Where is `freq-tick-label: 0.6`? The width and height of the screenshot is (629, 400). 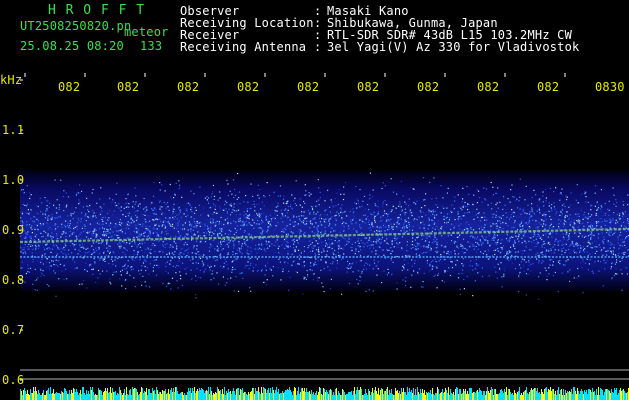 freq-tick-label: 0.6 is located at coordinates (13, 380).